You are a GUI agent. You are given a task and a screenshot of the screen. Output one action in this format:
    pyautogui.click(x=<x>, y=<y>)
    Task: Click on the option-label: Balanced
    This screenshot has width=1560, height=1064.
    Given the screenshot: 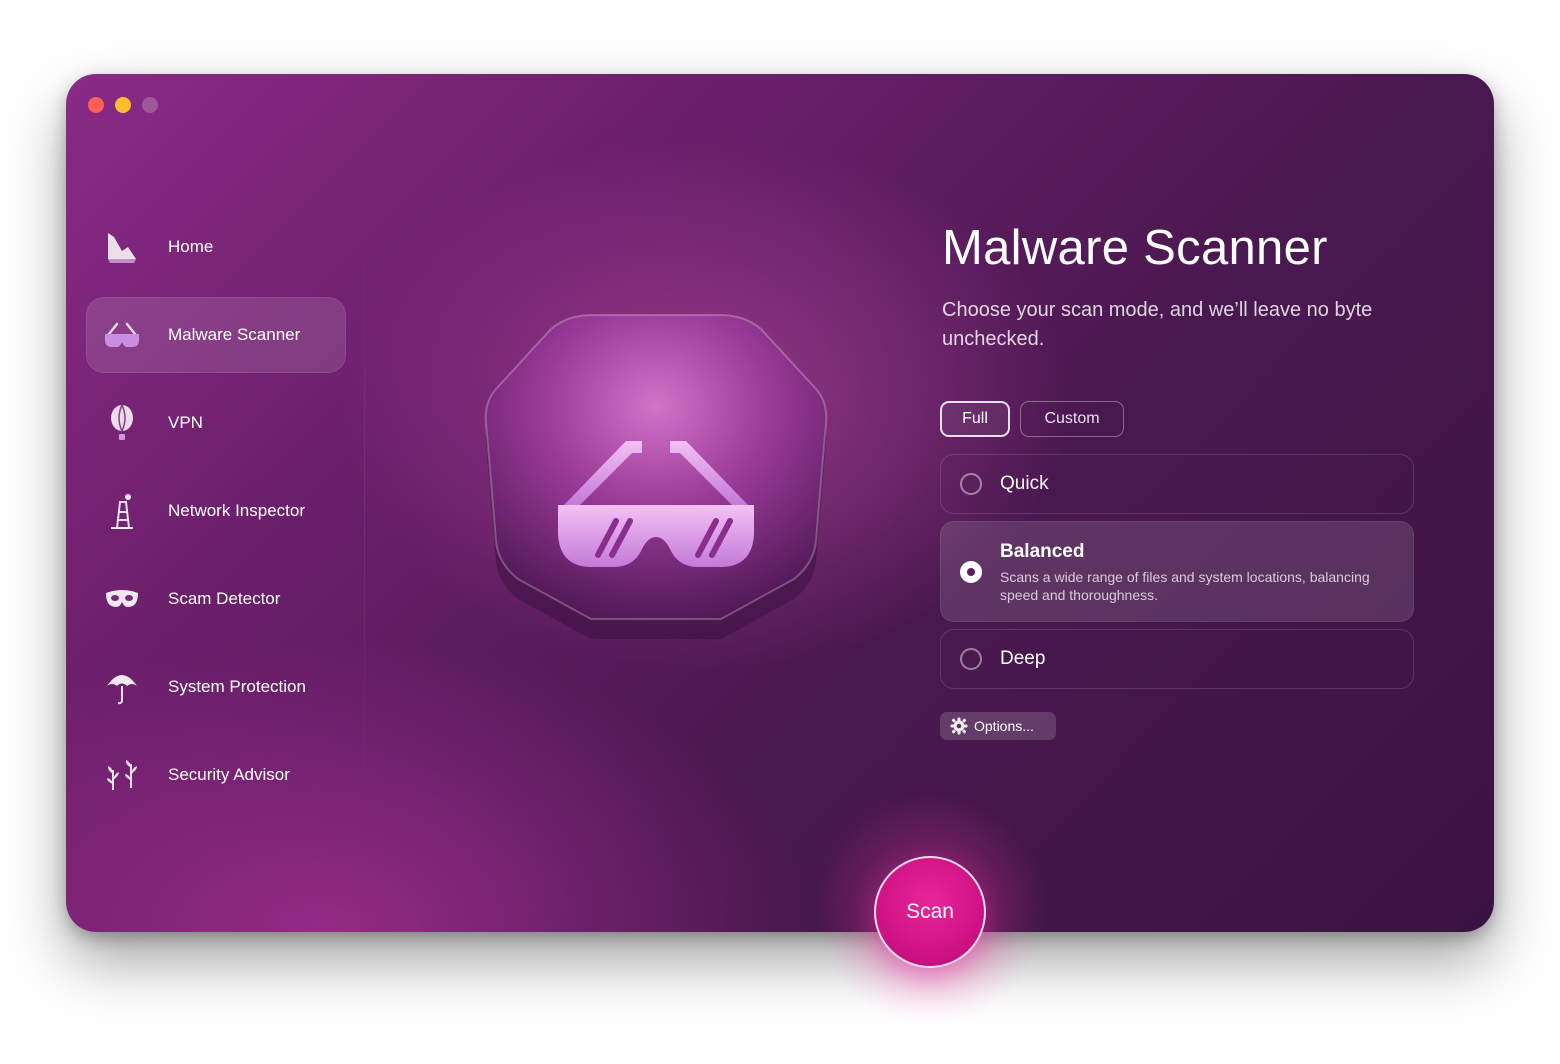 What is the action you would take?
    pyautogui.click(x=1042, y=551)
    